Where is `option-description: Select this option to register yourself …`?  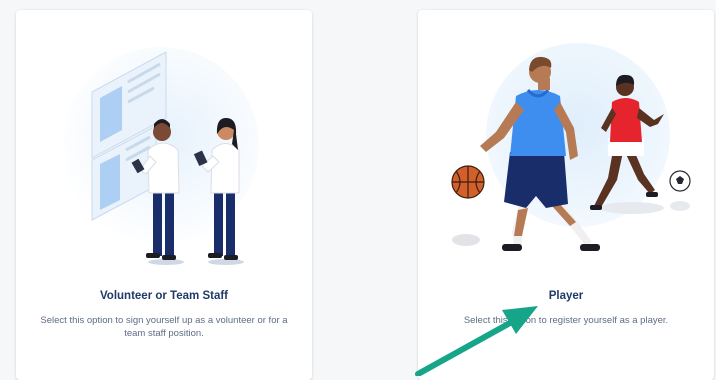
option-description: Select this option to register yourself … is located at coordinates (566, 320).